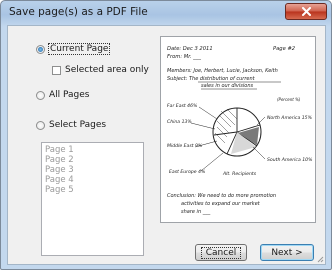  Describe the element at coordinates (289, 99) in the screenshot. I see `preview-scale-label: (Percent %)` at that location.